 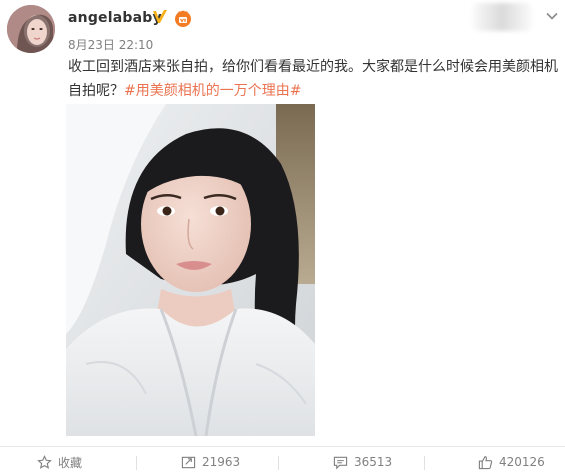 I want to click on repost-count: 21963, so click(x=221, y=462).